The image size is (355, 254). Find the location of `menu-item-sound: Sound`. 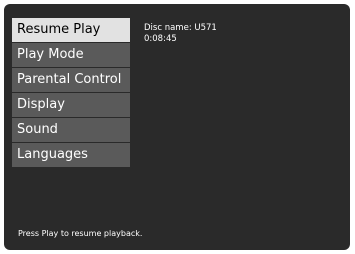

menu-item-sound: Sound is located at coordinates (71, 130).